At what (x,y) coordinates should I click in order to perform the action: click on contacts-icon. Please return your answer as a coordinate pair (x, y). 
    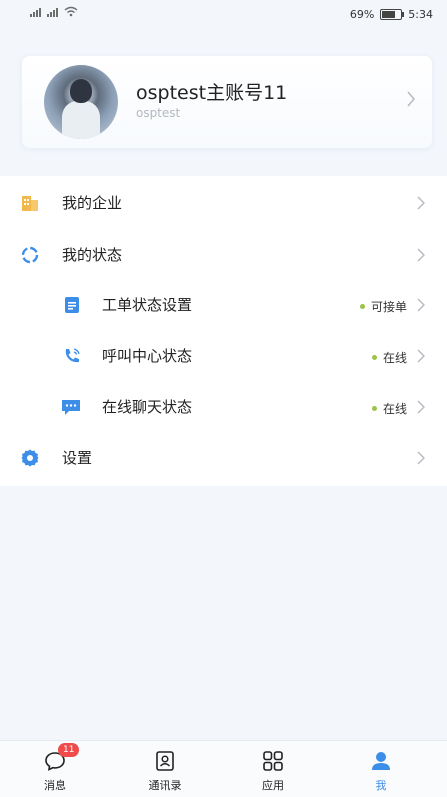
    Looking at the image, I should click on (165, 761).